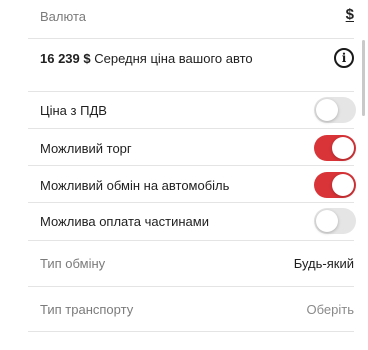 The width and height of the screenshot is (368, 350). What do you see at coordinates (73, 110) in the screenshot?
I see `toggle-label-vat: Ціна з ПДВ` at bounding box center [73, 110].